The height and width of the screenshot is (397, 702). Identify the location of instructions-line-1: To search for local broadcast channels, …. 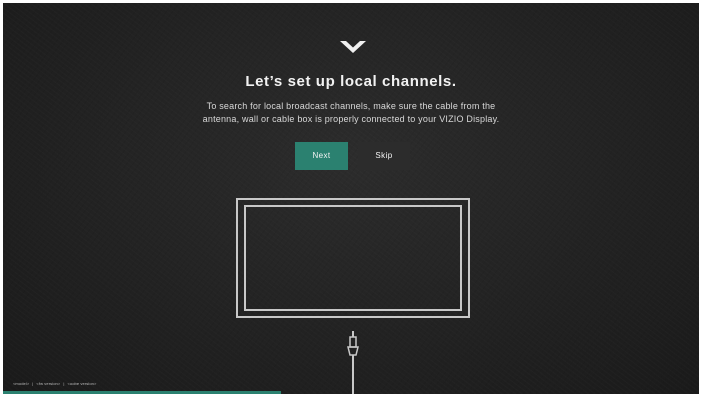
(351, 106).